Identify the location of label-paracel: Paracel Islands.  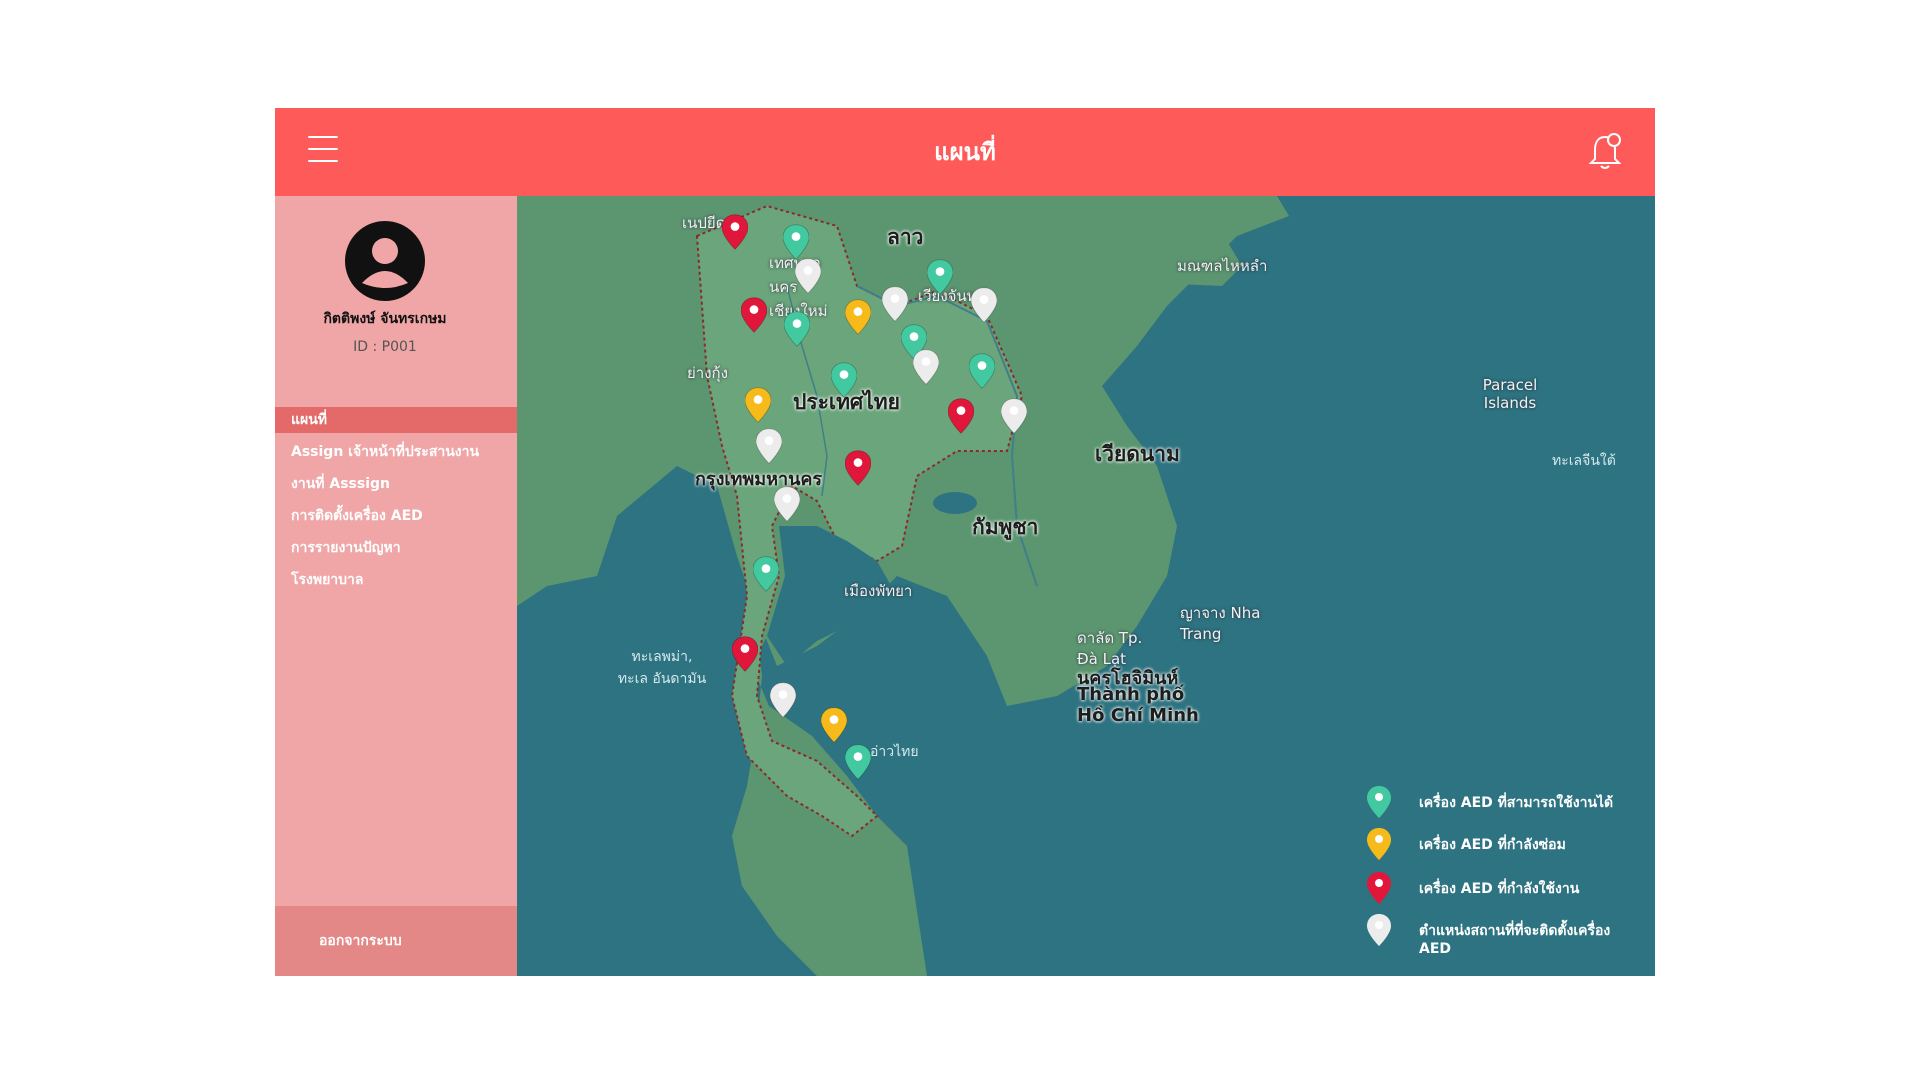
(1510, 394).